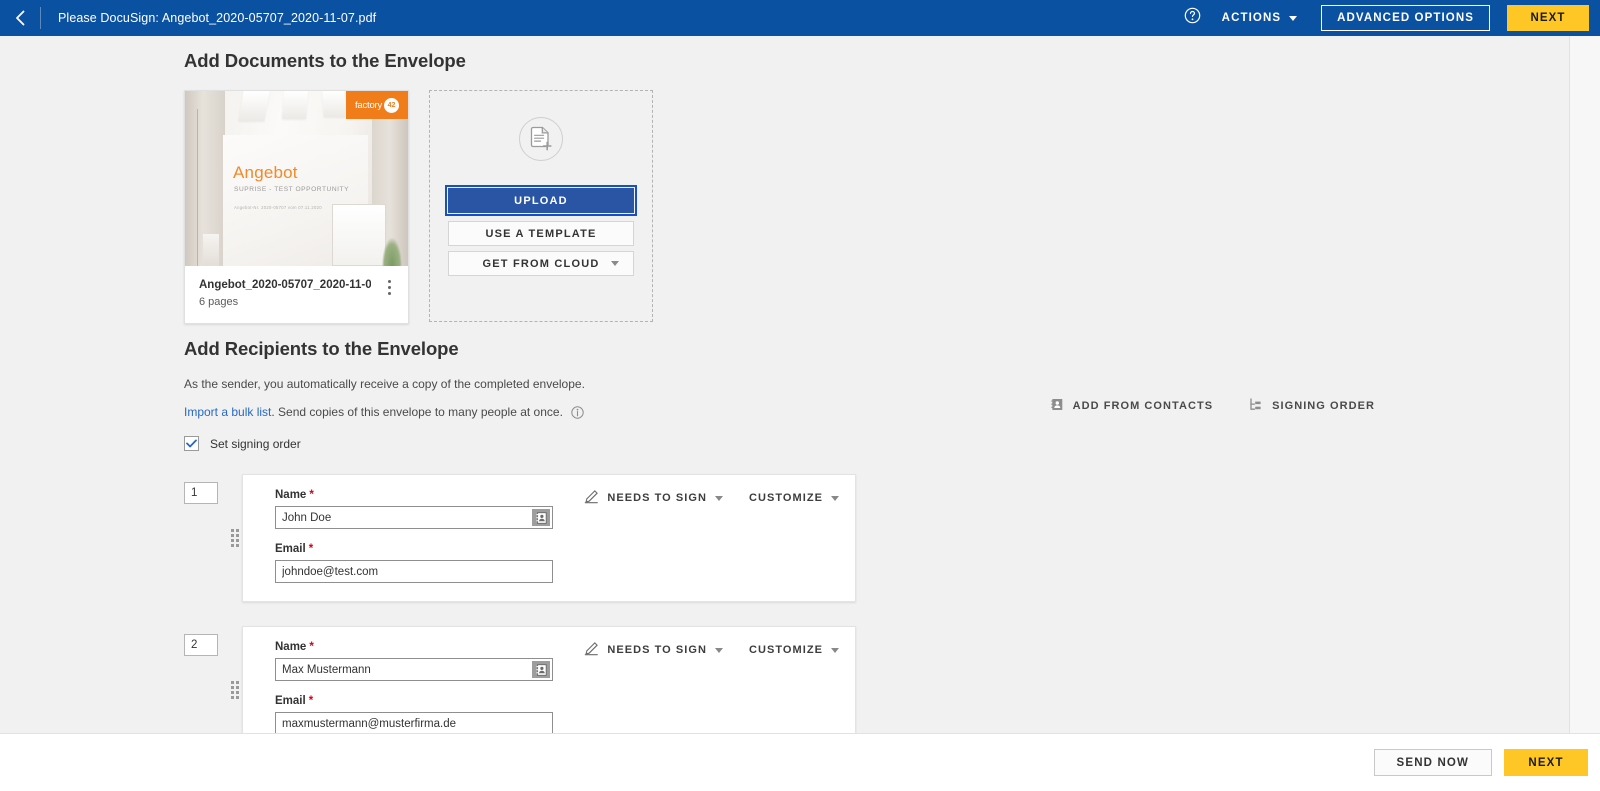  Describe the element at coordinates (292, 189) in the screenshot. I see `thumbnail-doc-subheading: SUPRISE - TEST OPPORTUNITY` at that location.